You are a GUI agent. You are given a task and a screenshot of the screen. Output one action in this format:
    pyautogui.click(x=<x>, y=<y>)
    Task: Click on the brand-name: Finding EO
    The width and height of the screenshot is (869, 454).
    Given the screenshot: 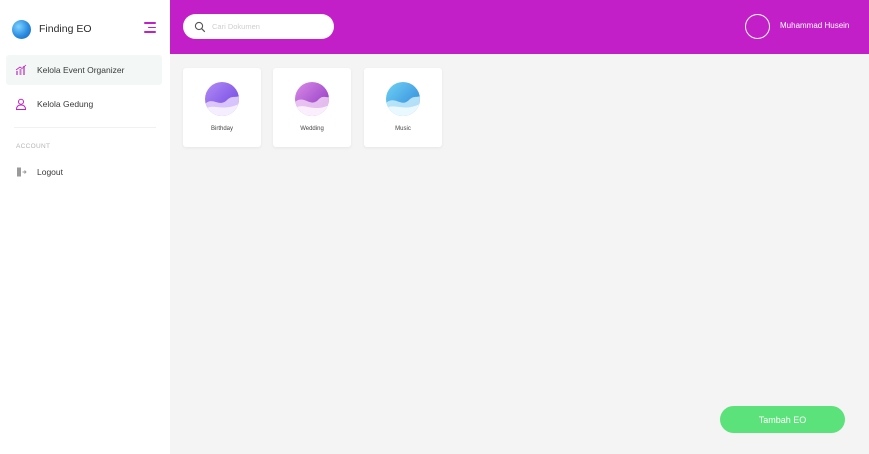 What is the action you would take?
    pyautogui.click(x=65, y=29)
    